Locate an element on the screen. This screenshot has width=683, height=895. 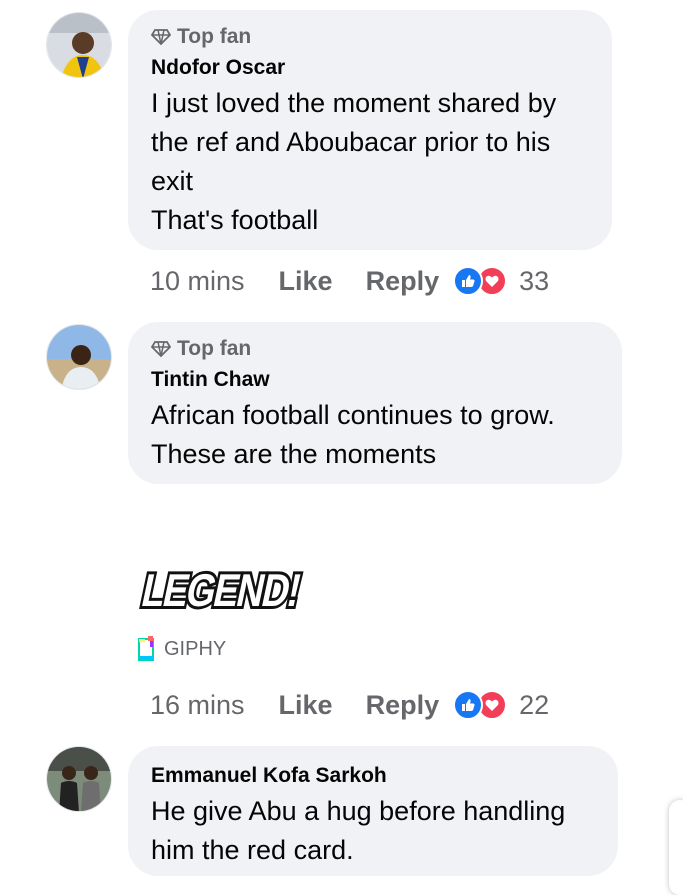
comment-line: I just loved the moment shared by is located at coordinates (354, 103).